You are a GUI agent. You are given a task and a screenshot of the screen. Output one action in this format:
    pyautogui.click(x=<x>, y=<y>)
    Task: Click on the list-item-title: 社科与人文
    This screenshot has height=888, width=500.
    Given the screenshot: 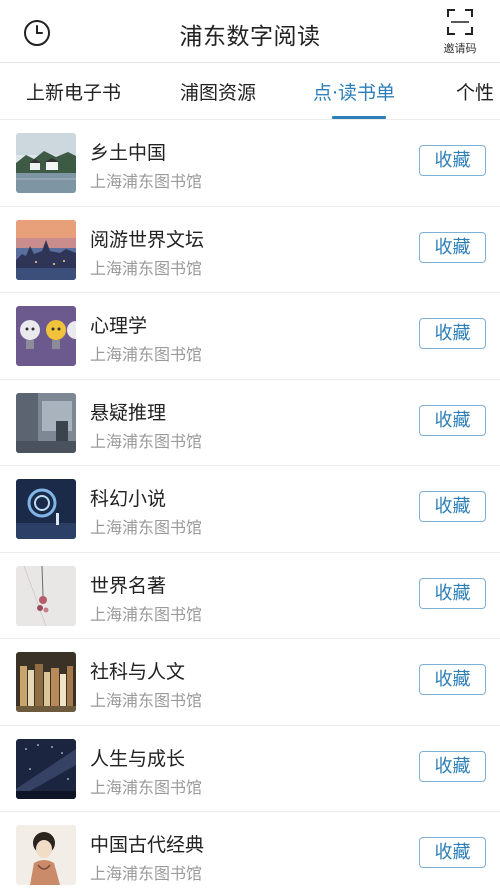 What is the action you would take?
    pyautogui.click(x=138, y=672)
    